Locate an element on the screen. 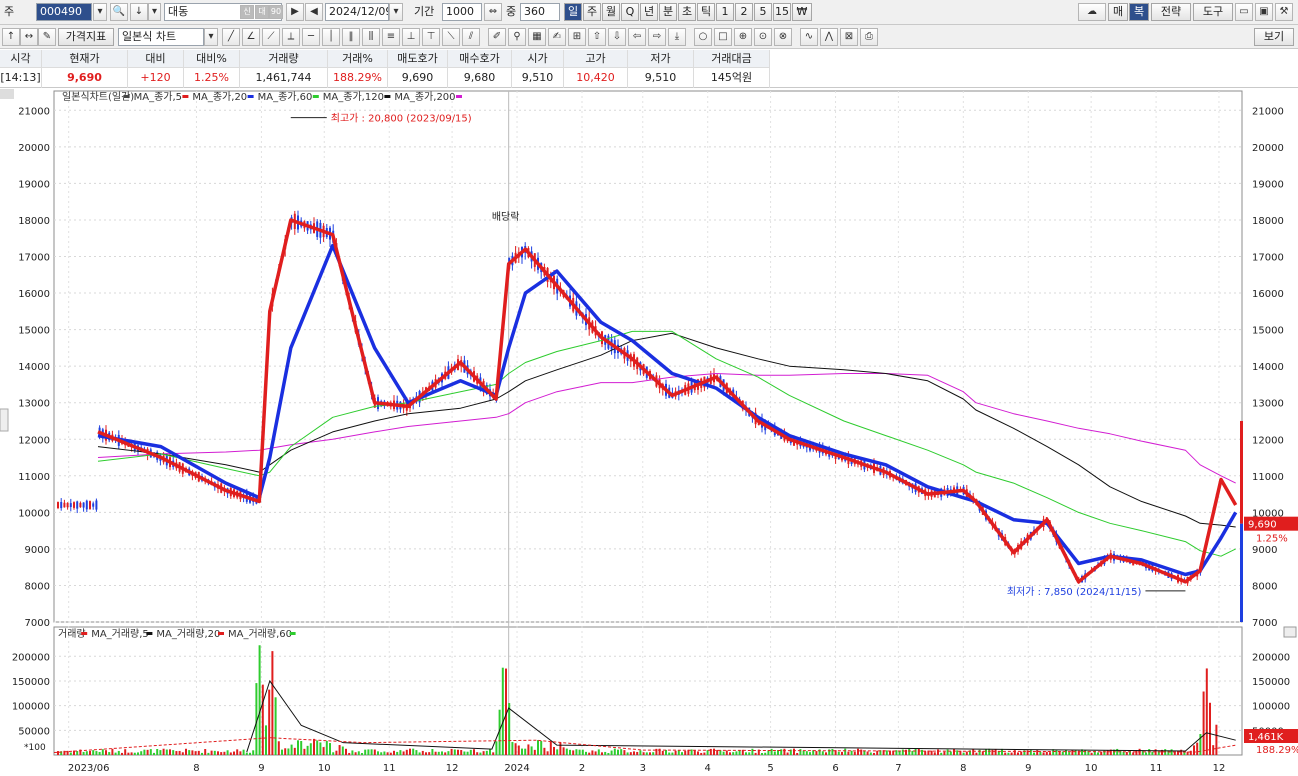  interval-5-button: 5 is located at coordinates (763, 12).